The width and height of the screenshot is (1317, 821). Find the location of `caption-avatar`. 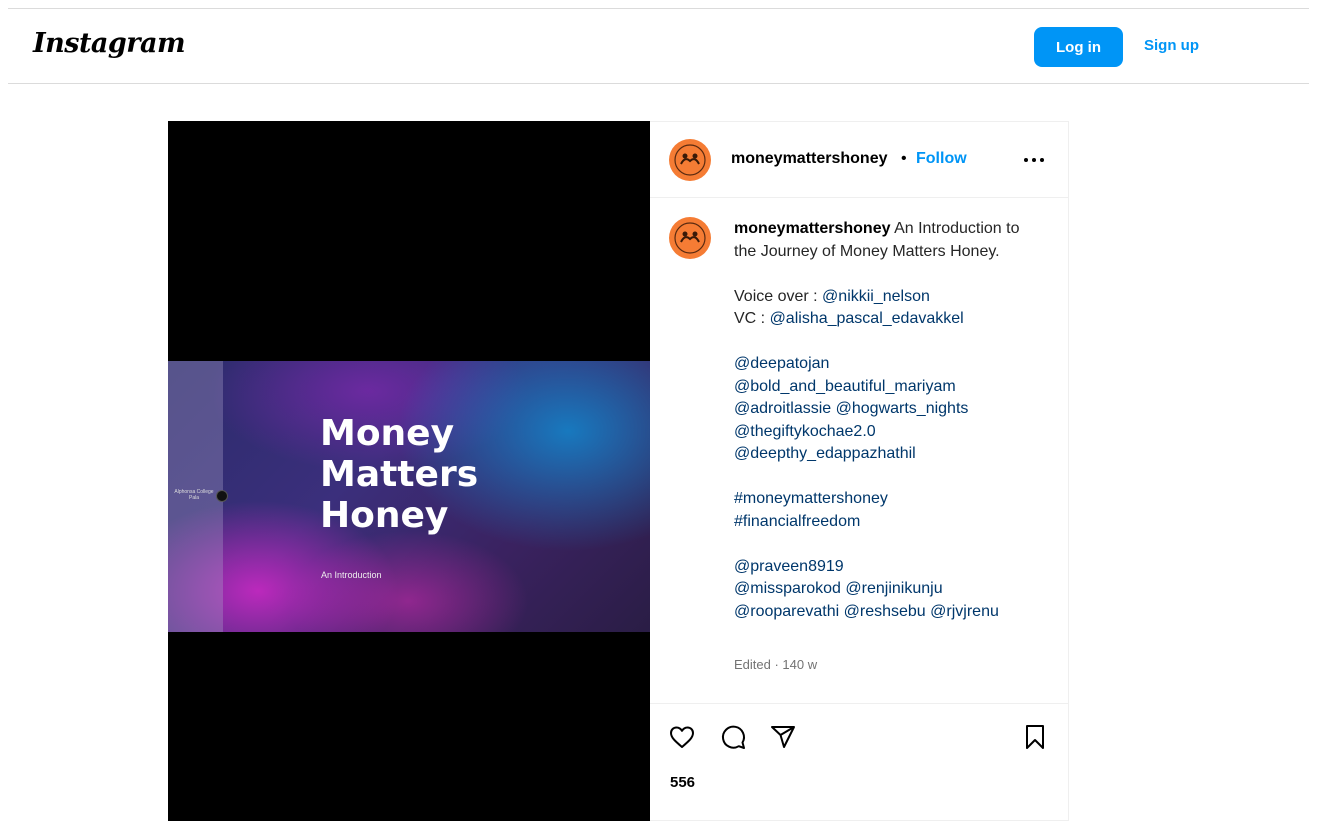

caption-avatar is located at coordinates (690, 238).